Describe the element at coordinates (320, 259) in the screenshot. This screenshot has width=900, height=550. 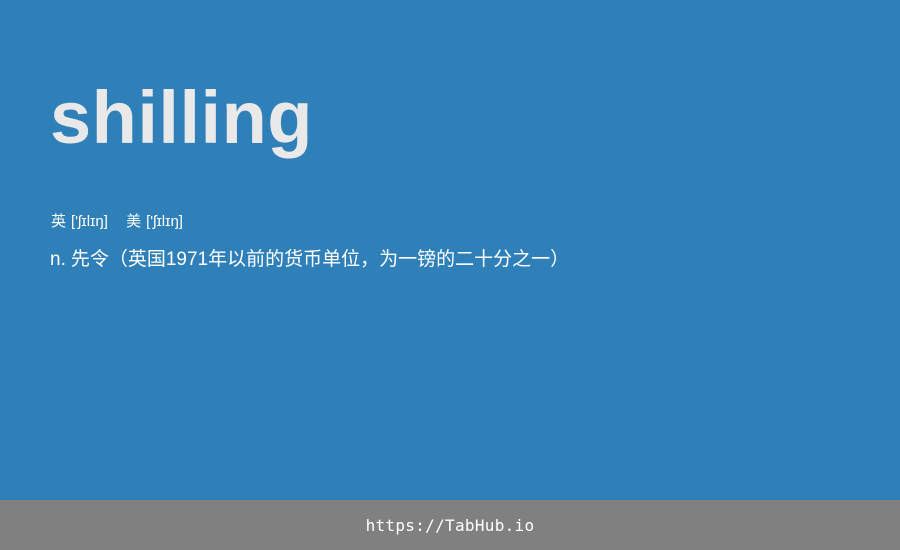
I see `definition-text: 先令（英国1971年以前的货币单位，为一镑的二十分之一）` at that location.